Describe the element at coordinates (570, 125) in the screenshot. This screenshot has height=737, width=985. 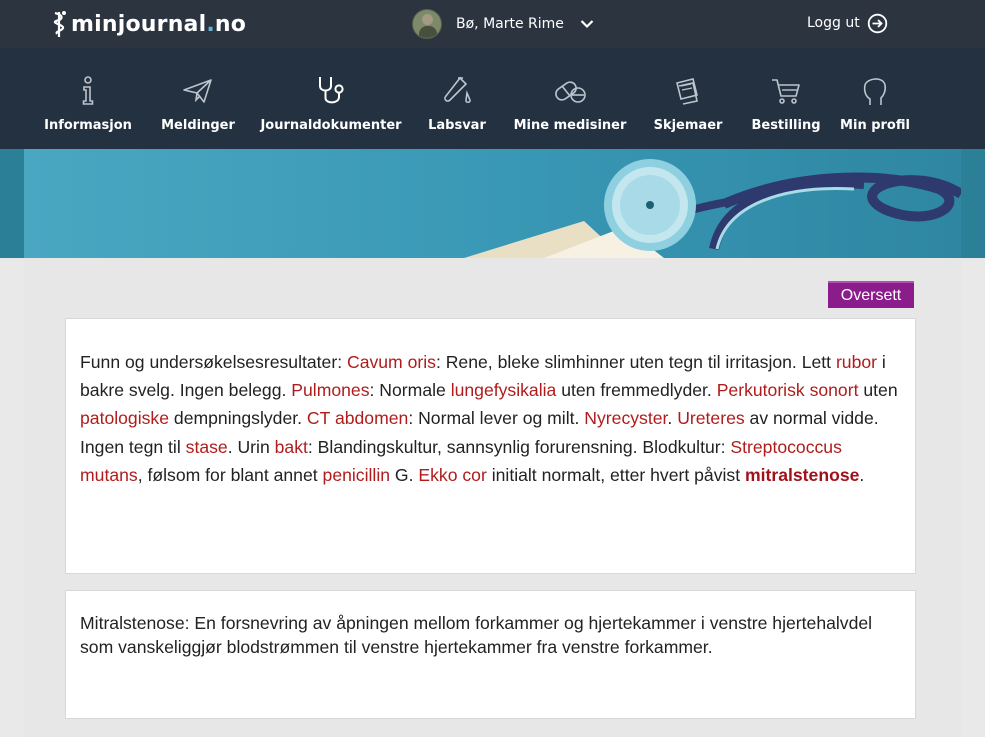
I see `nav-label: Mine medisiner` at that location.